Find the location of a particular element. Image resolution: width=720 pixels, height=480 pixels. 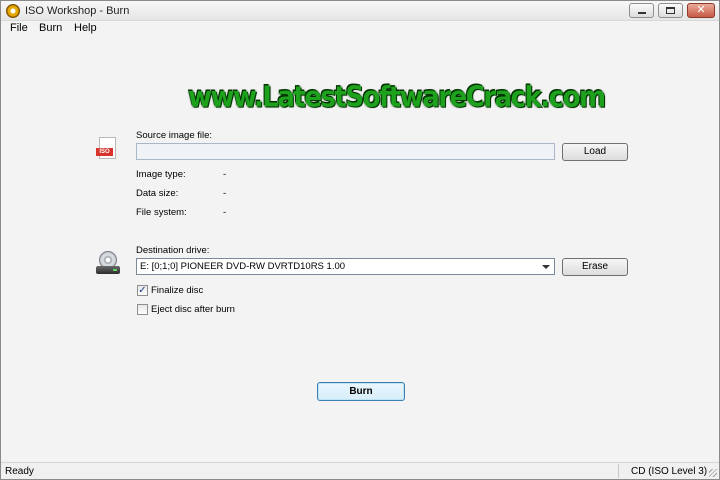

checkmark-icon: ✓ is located at coordinates (142, 290).